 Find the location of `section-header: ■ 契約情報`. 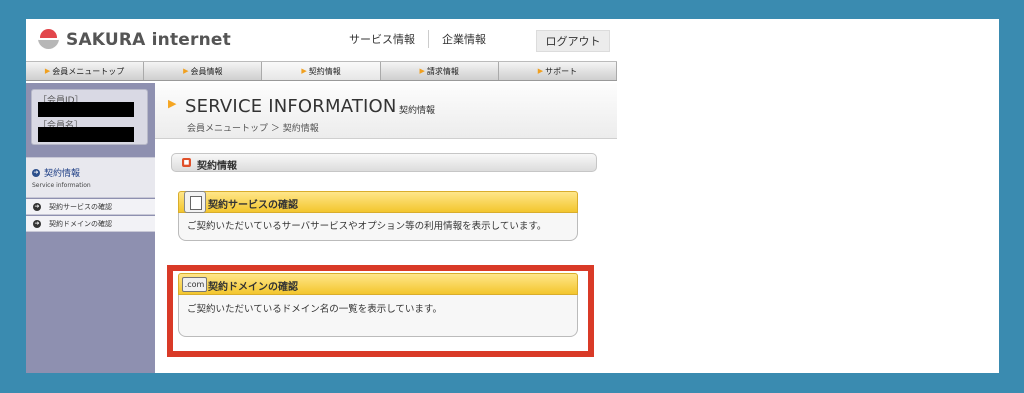

section-header: ■ 契約情報 is located at coordinates (384, 162).